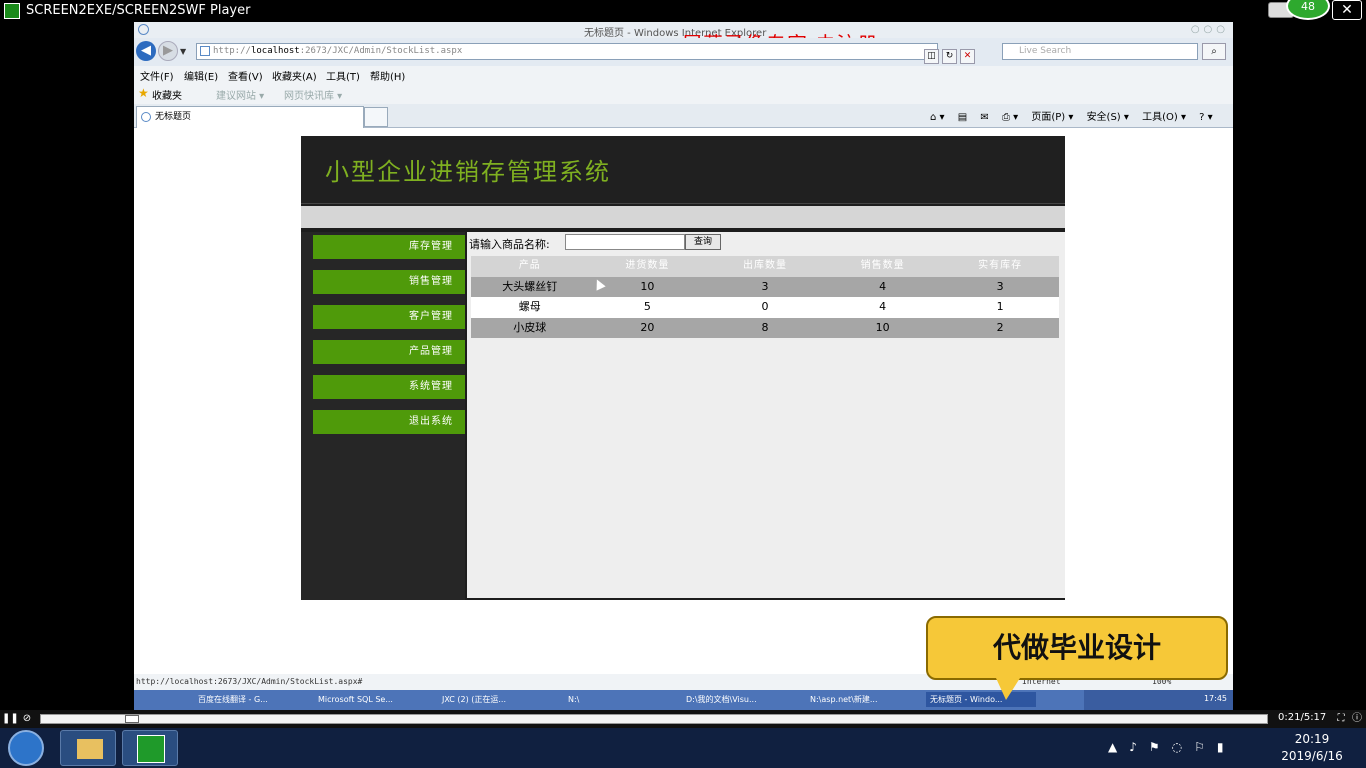 Image resolution: width=1366 pixels, height=768 pixels. What do you see at coordinates (1108, 117) in the screenshot?
I see `cmd-safety: 安全(S) ▾` at bounding box center [1108, 117].